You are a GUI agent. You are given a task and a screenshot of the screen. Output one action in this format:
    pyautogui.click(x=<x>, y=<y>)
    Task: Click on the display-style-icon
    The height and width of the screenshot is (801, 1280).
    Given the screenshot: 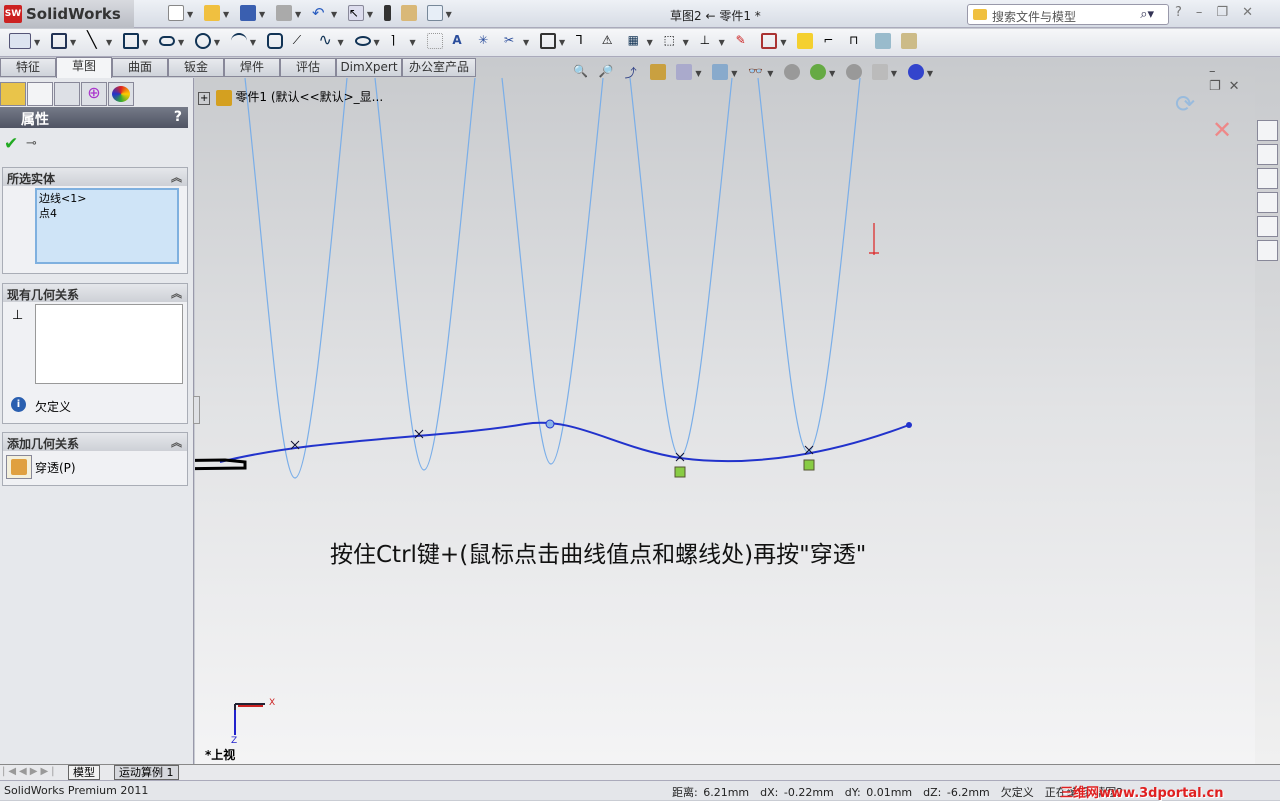 What is the action you would take?
    pyautogui.click(x=720, y=72)
    